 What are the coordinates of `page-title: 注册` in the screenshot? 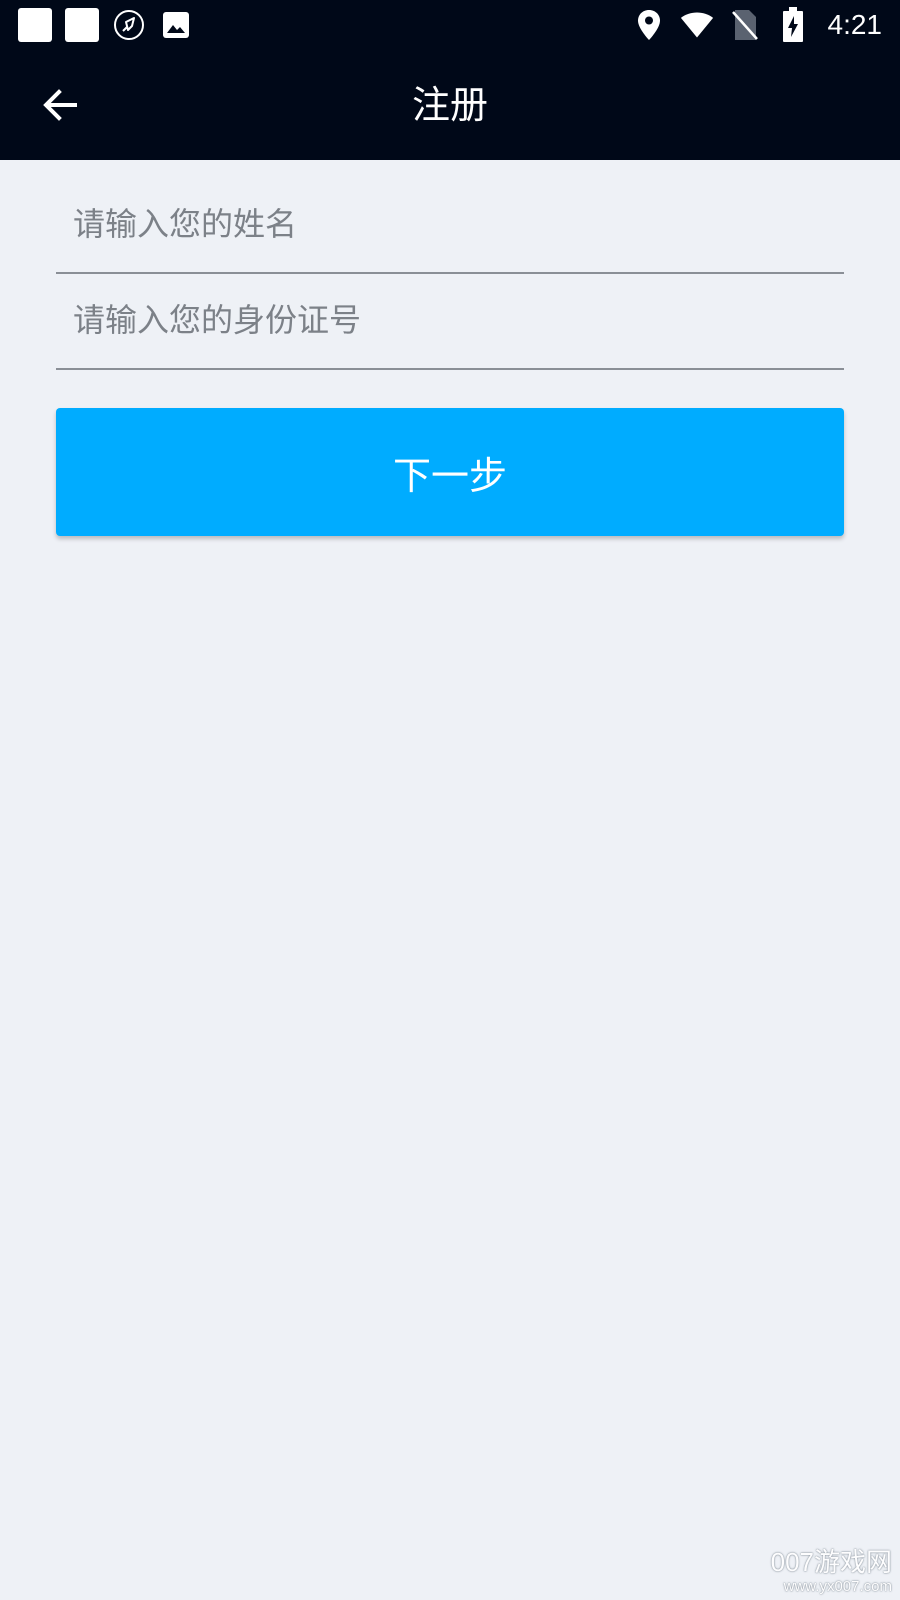 It's located at (449, 105).